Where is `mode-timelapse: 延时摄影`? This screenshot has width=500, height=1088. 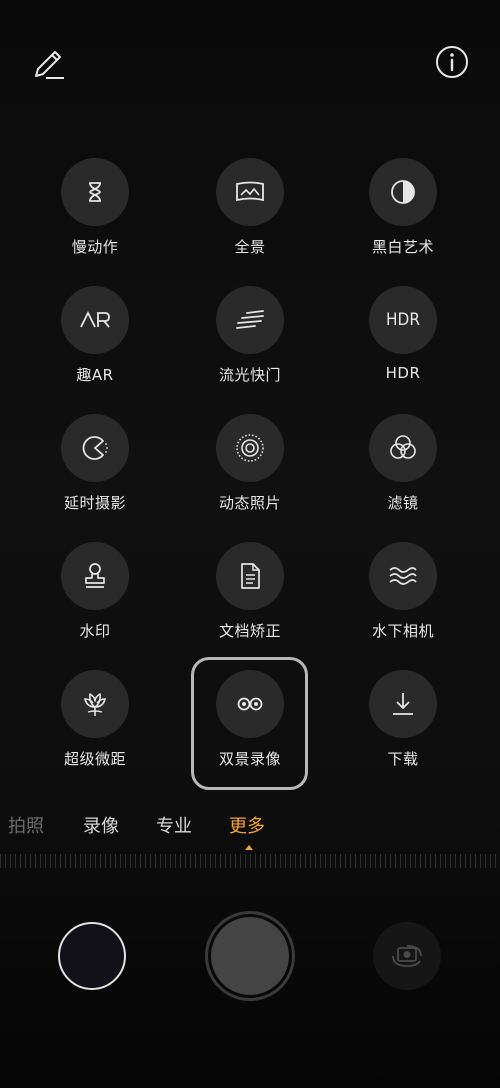
mode-timelapse: 延时摄影 is located at coordinates (95, 474).